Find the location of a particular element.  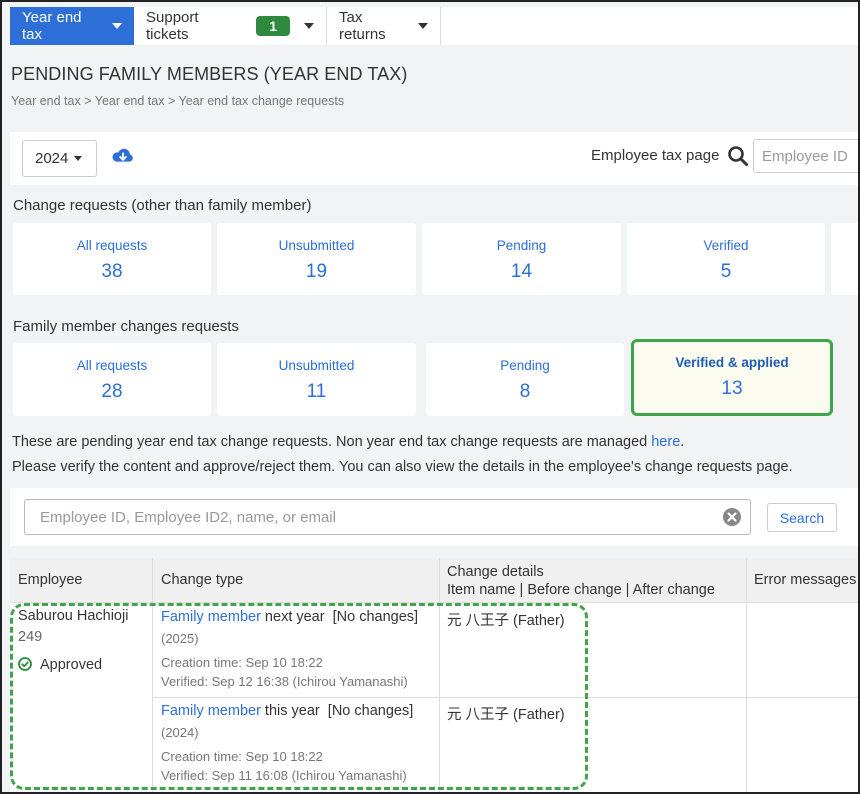

tab-label: Year end tax is located at coordinates (52, 26).